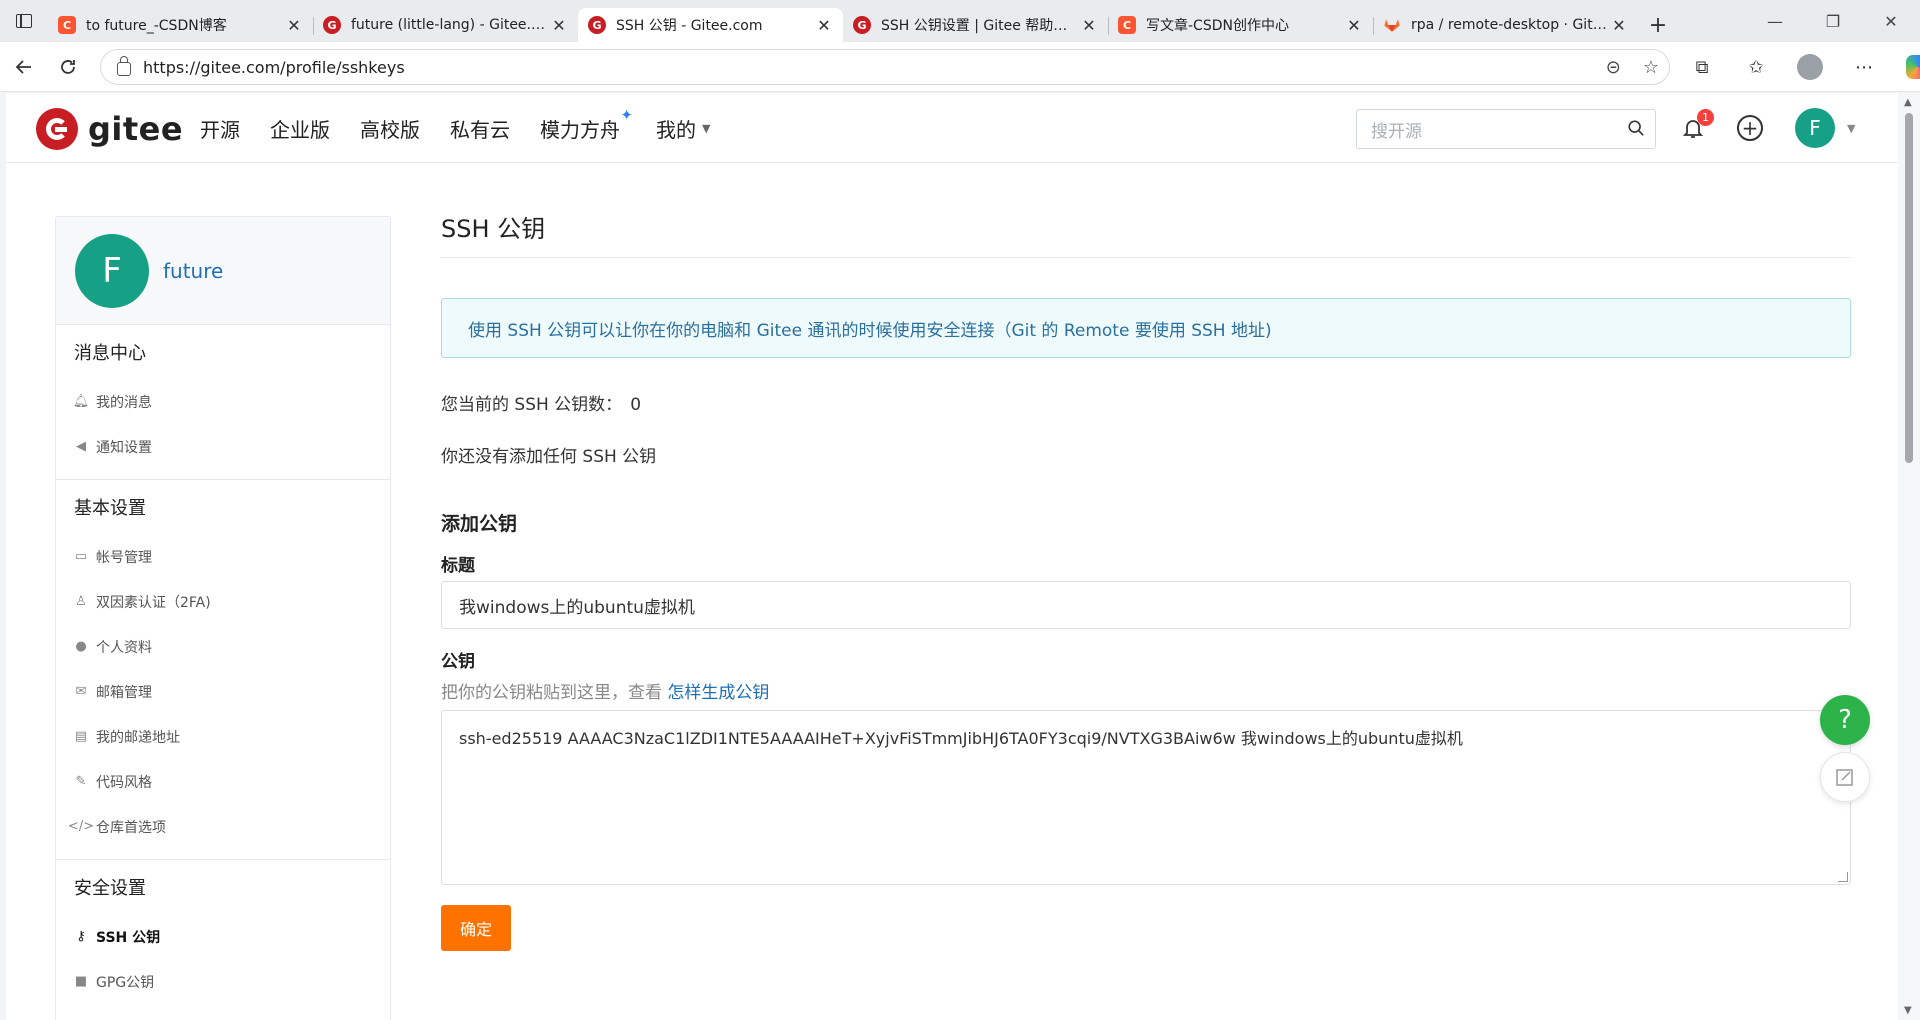 The image size is (1920, 1020). What do you see at coordinates (1146, 402) in the screenshot?
I see `key-count-line: 您当前的 SSH 公钥数： 0` at bounding box center [1146, 402].